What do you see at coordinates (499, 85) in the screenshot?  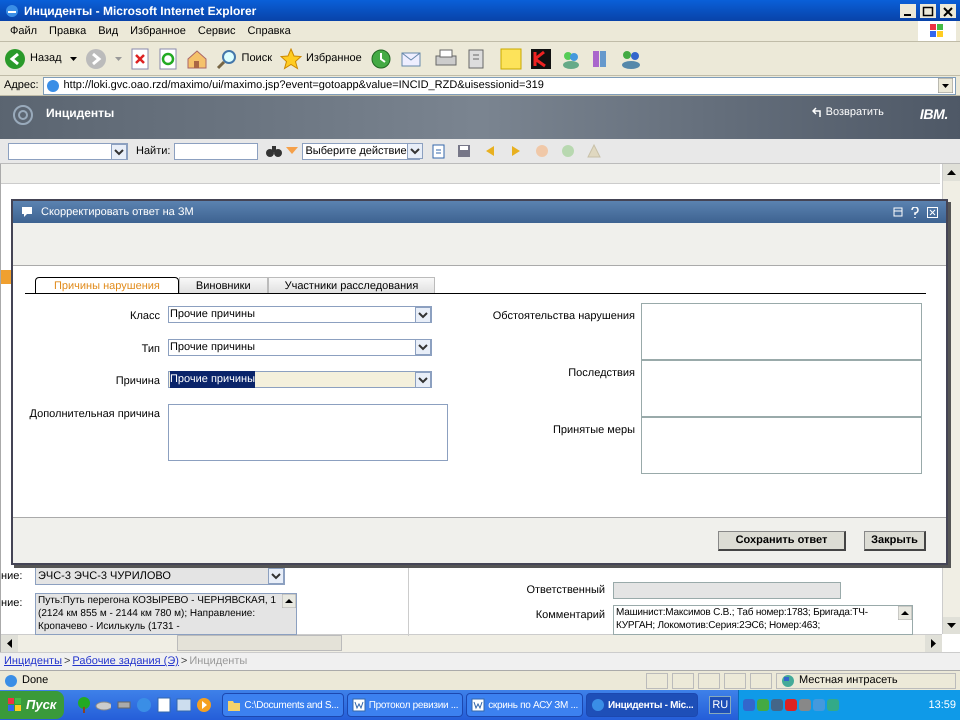 I see `address-field: http://loki.gvc.oao.rzd/maximo/ui/maximo.jsp?event=gotoapp&value=INCID_RZD&uisessionid=319` at bounding box center [499, 85].